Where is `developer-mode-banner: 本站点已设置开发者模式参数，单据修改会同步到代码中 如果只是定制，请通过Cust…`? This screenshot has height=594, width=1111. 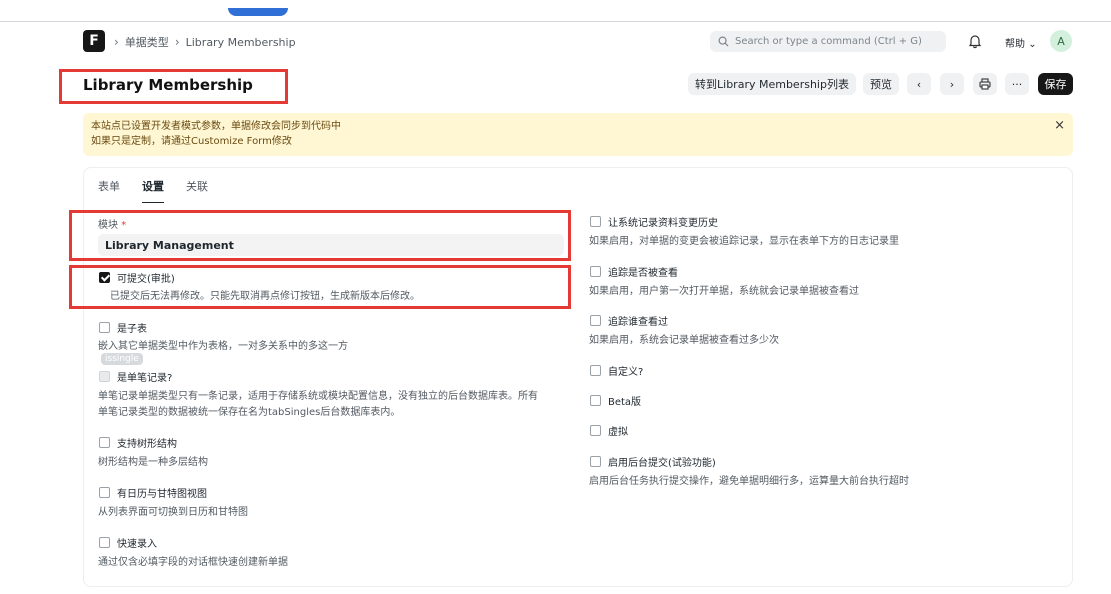
developer-mode-banner: 本站点已设置开发者模式参数，单据修改会同步到代码中 如果只是定制，请通过Cust… is located at coordinates (578, 134).